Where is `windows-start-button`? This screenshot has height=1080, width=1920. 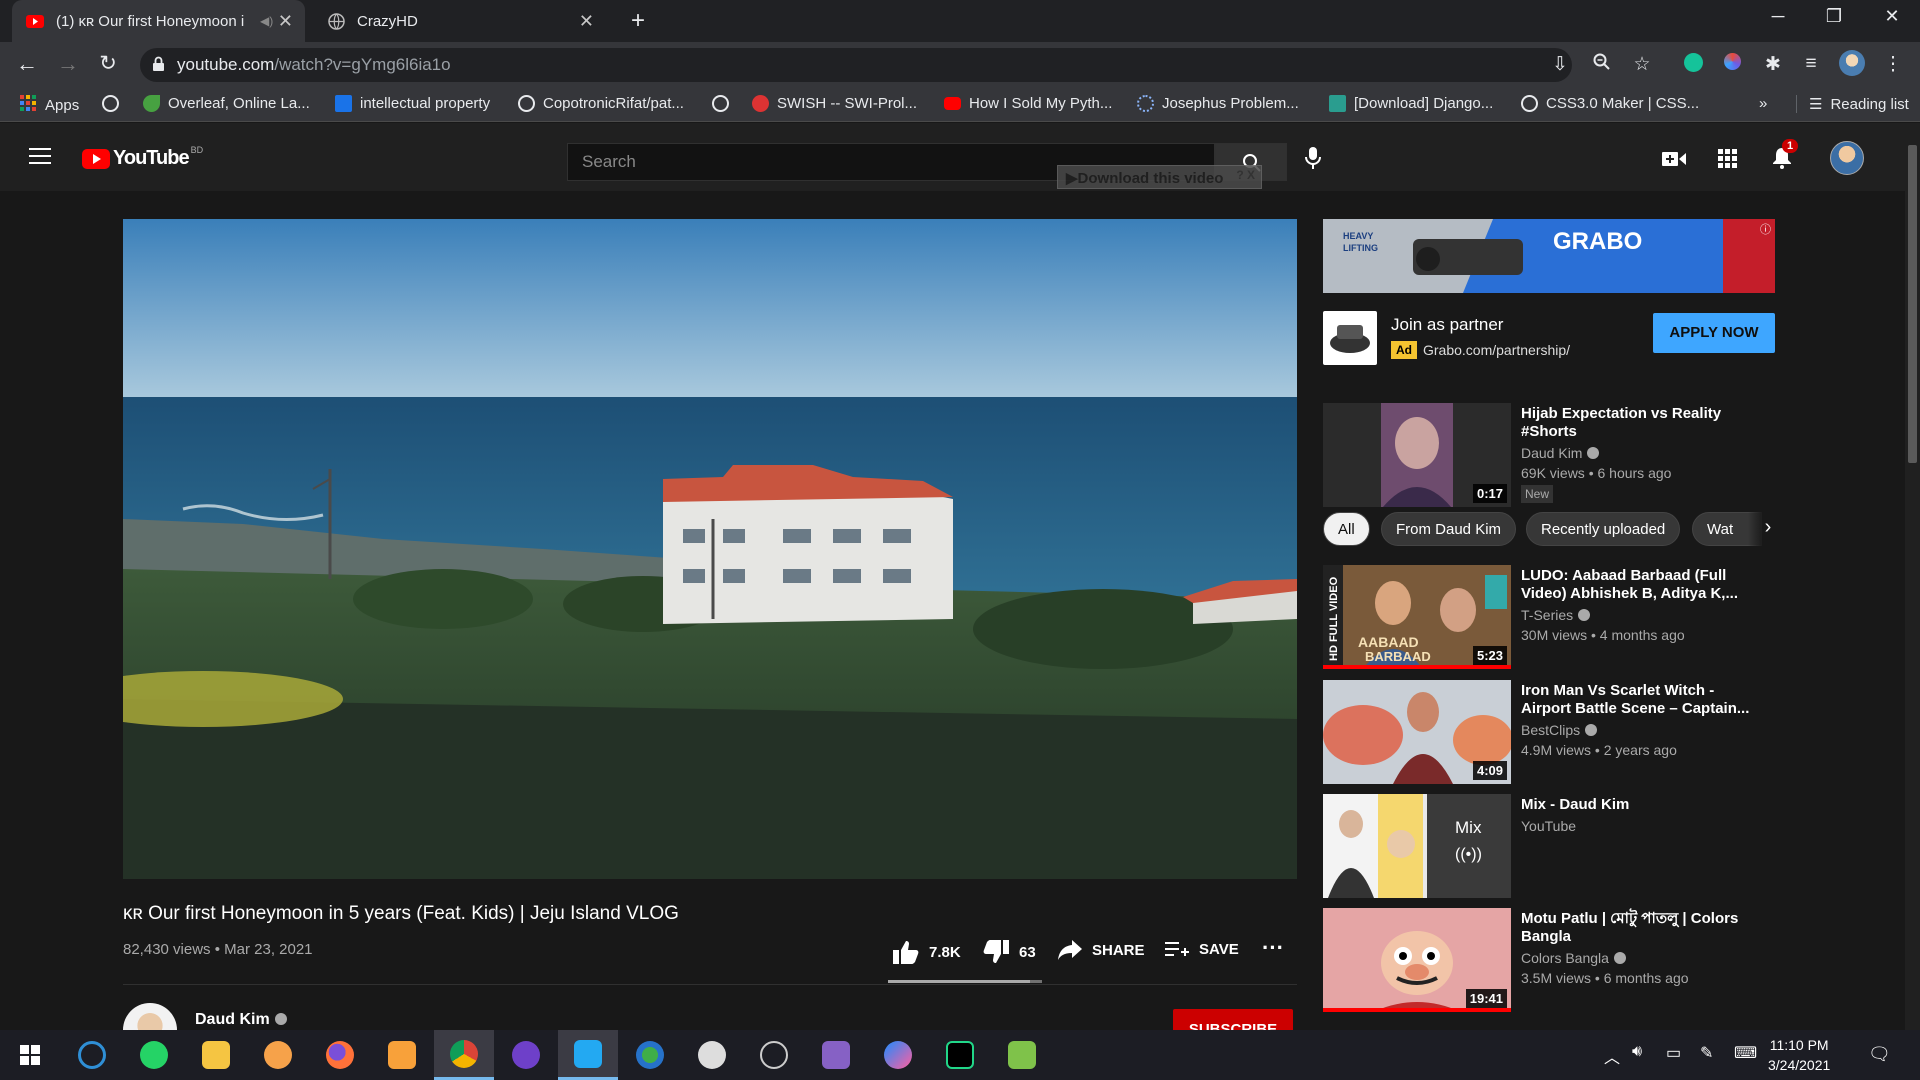 windows-start-button is located at coordinates (30, 1055).